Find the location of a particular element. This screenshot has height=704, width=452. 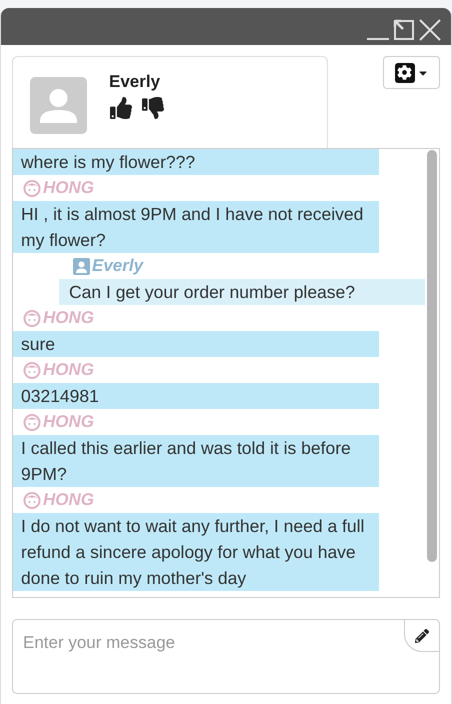

message-bubble: I do not want to wait any further, I need a full refund a sincere apology for what you have done to ruin my mother's day is located at coordinates (196, 552).